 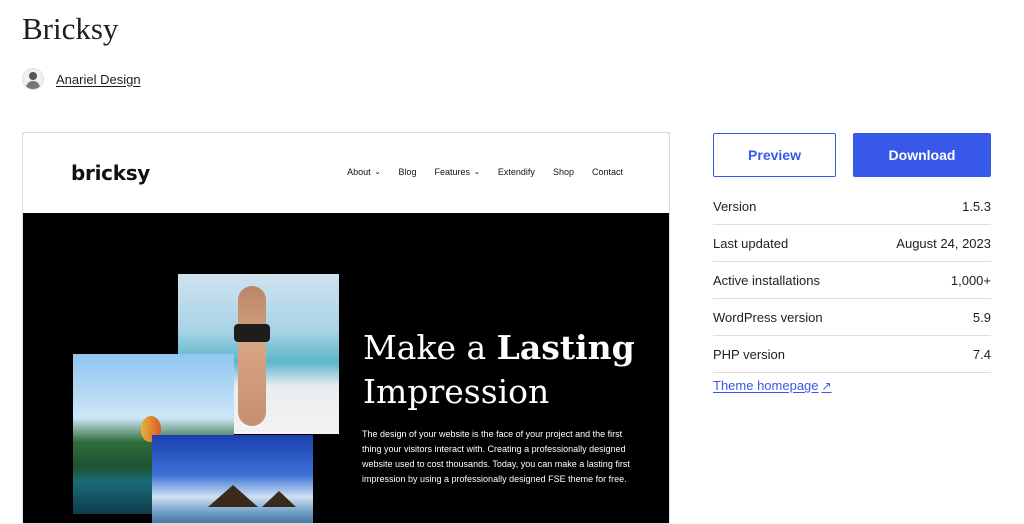 What do you see at coordinates (457, 172) in the screenshot?
I see `preview-nav-features: Features ⌄` at bounding box center [457, 172].